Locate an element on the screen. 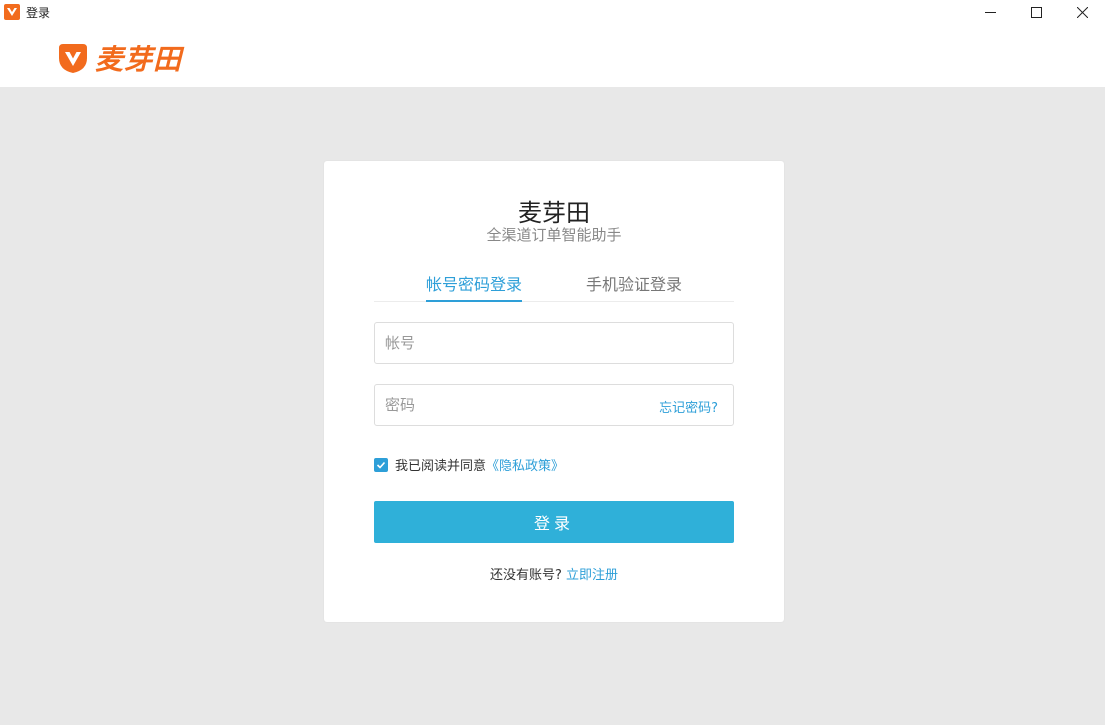 This screenshot has width=1105, height=725. app-logo-icon is located at coordinates (12, 12).